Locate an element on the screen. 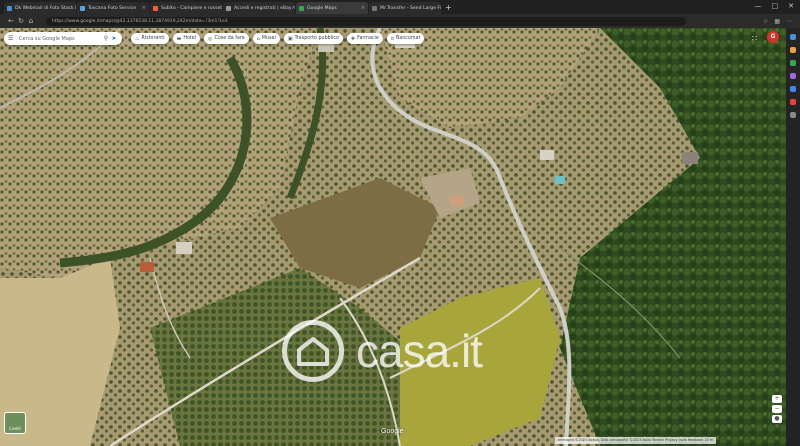 The height and width of the screenshot is (446, 800). chip-farmacie: ✚ Farmacie is located at coordinates (364, 38).